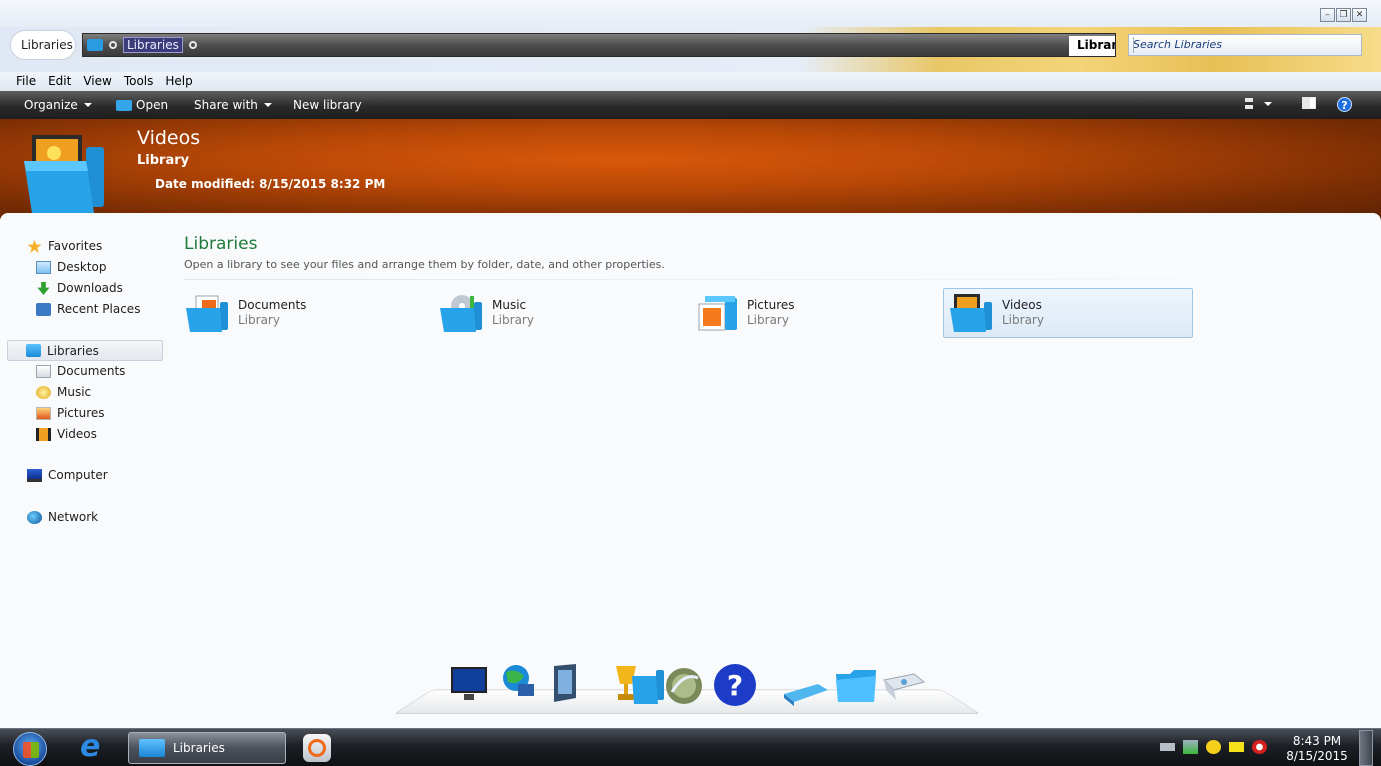  Describe the element at coordinates (1167, 747) in the screenshot. I see `vmware-icon` at that location.